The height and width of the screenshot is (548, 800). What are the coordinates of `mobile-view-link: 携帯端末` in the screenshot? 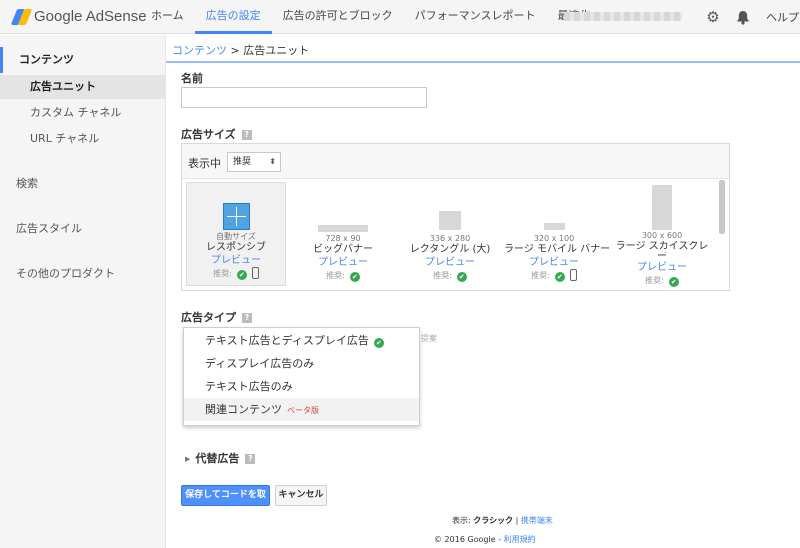 It's located at (537, 520).